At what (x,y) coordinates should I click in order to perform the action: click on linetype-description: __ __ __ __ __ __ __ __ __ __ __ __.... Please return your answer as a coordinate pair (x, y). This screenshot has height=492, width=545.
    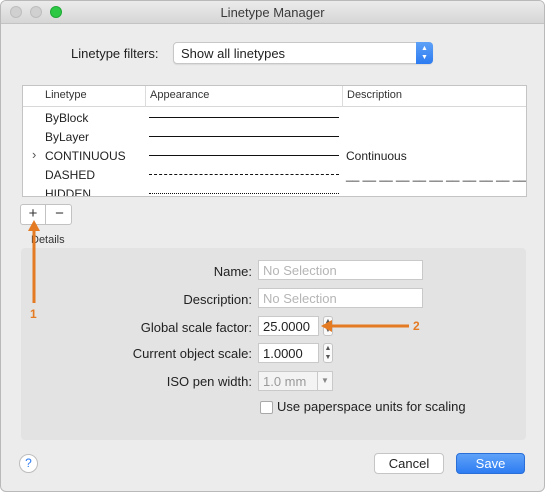
    Looking at the image, I should click on (436, 175).